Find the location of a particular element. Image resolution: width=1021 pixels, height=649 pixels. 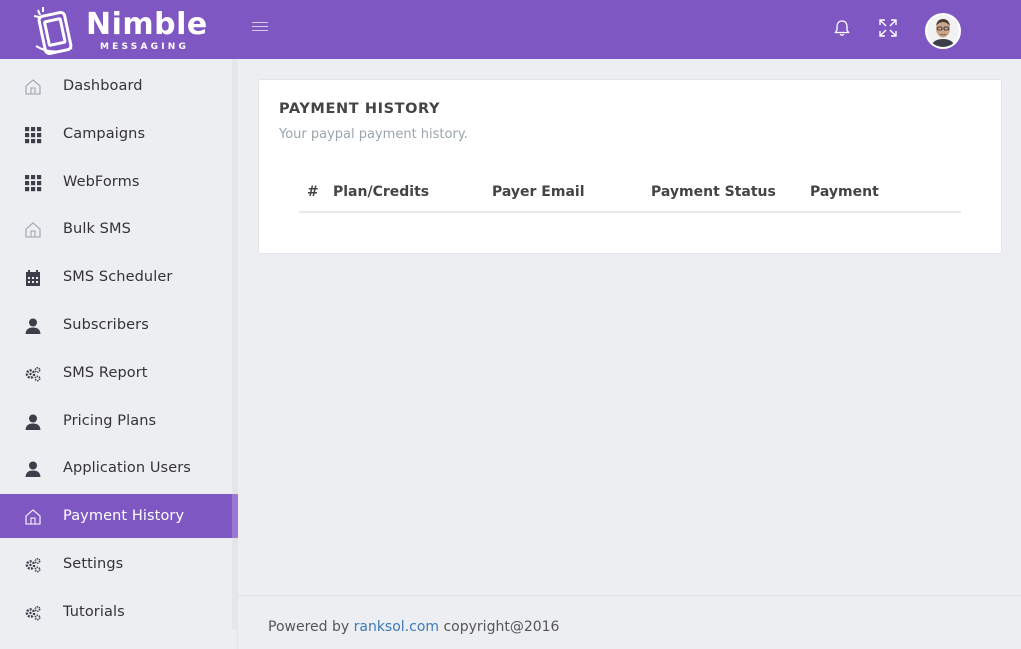

sidebar-item-application-users: Application Users is located at coordinates (116, 468).